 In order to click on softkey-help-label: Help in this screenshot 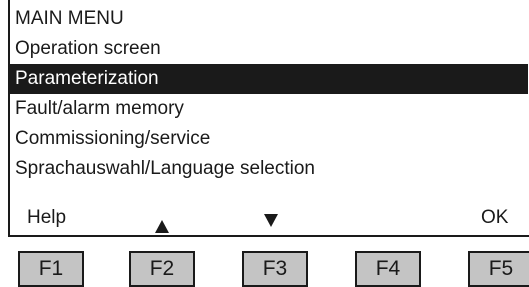, I will do `click(47, 217)`.